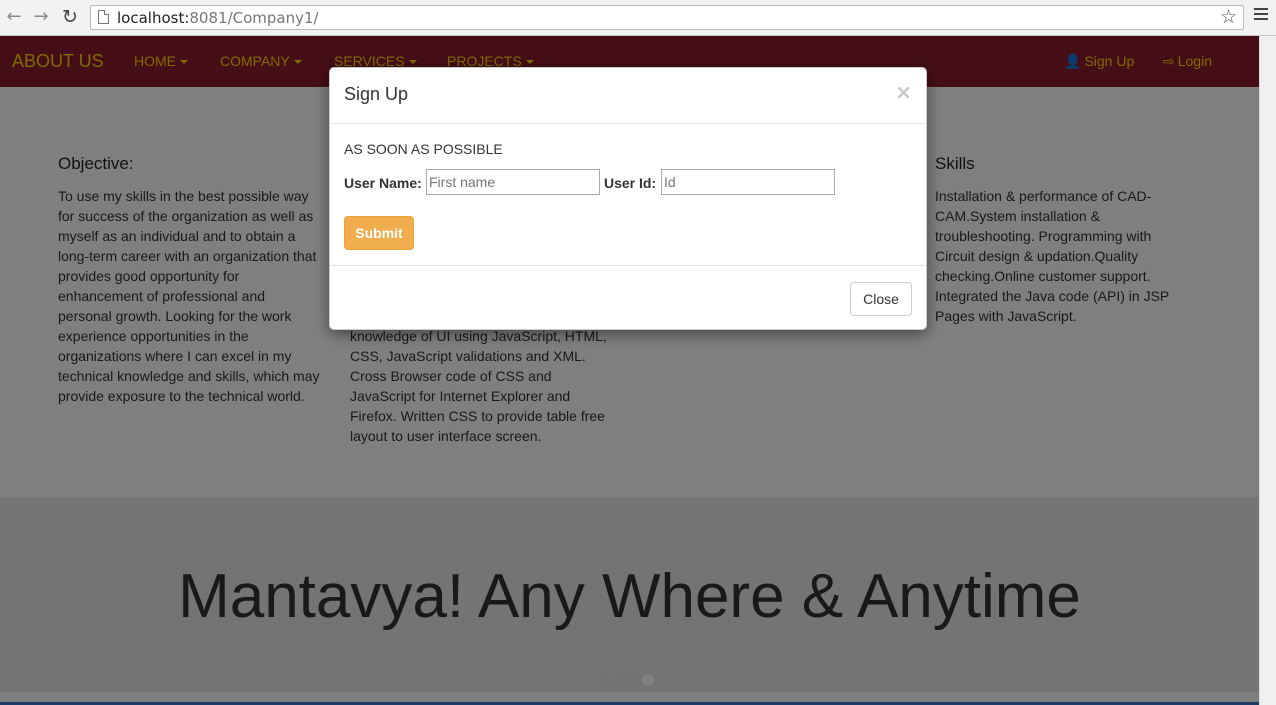 This screenshot has height=705, width=1276. I want to click on bookmark-star-icon: ☆, so click(1228, 17).